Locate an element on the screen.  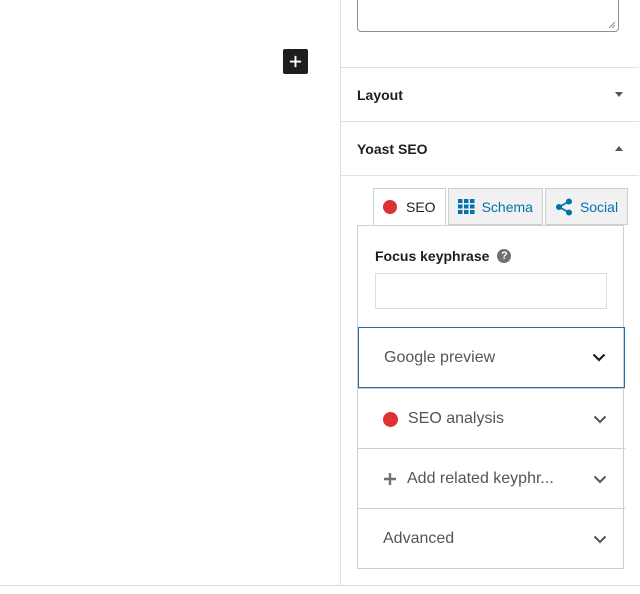
add-block-button is located at coordinates (295, 61).